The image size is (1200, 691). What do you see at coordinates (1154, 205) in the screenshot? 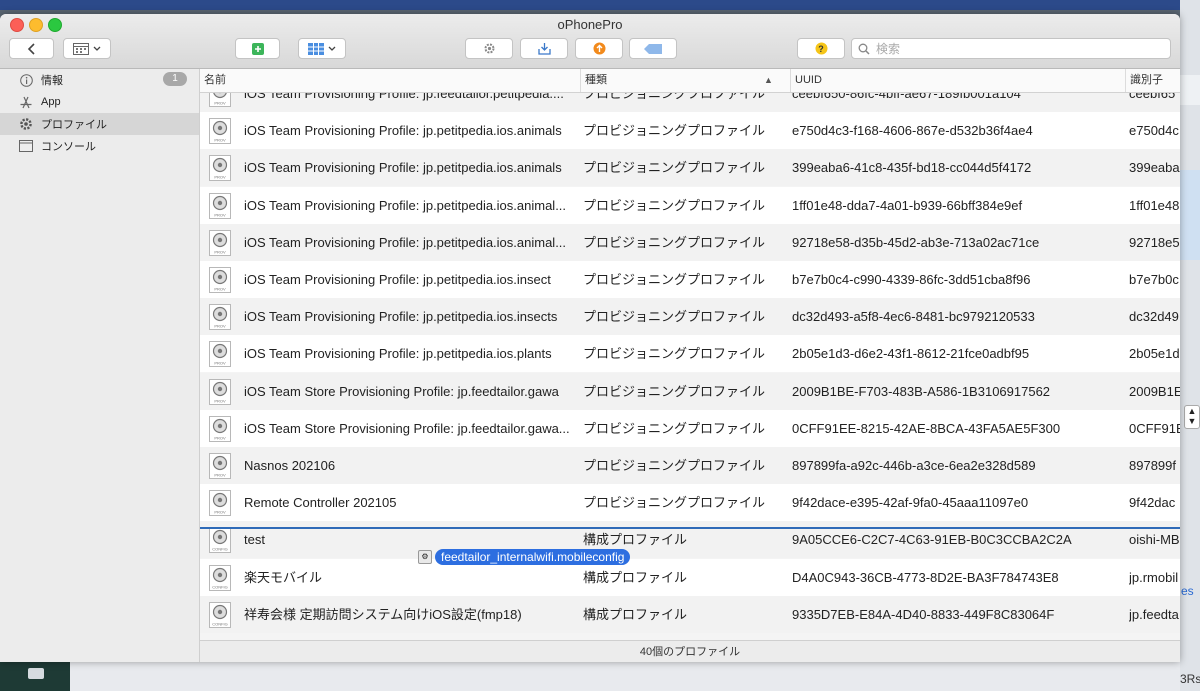
I see `profile-identifier: 1ff01e48` at bounding box center [1154, 205].